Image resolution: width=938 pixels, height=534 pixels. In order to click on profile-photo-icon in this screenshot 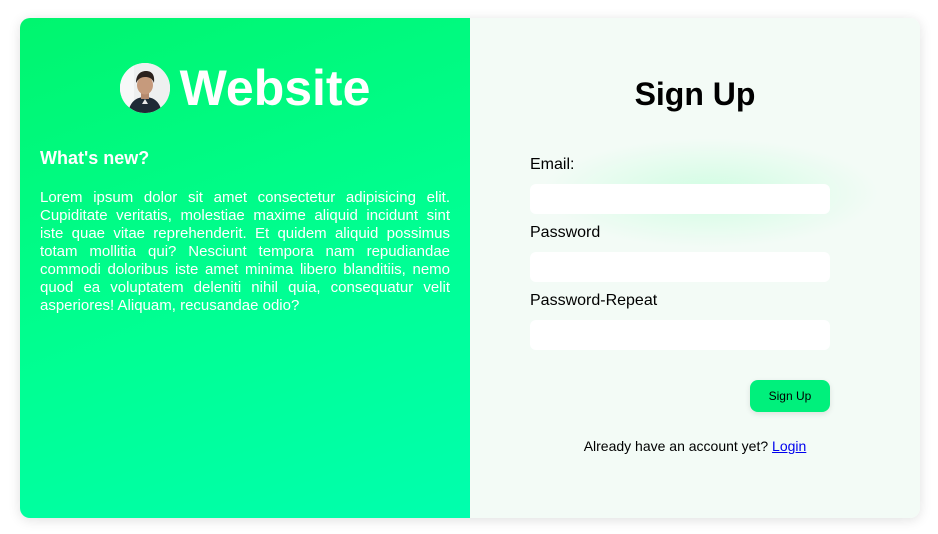, I will do `click(144, 88)`.